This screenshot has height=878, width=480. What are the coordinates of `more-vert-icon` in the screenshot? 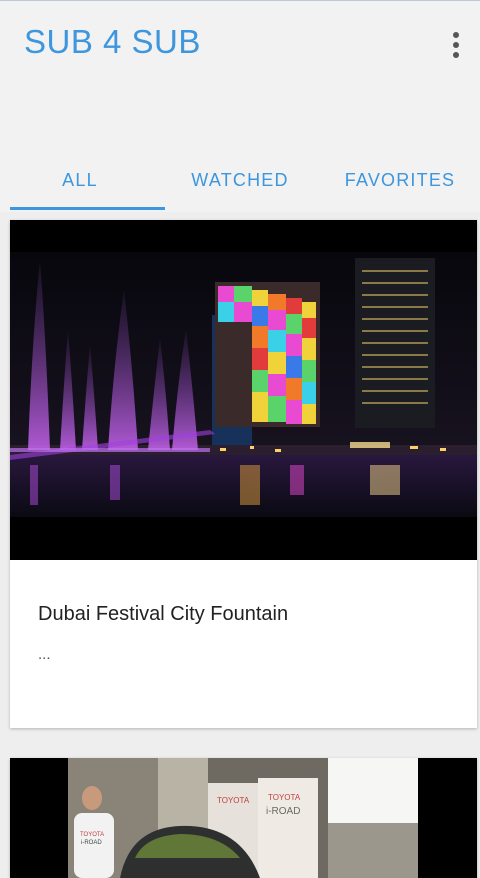 It's located at (456, 35).